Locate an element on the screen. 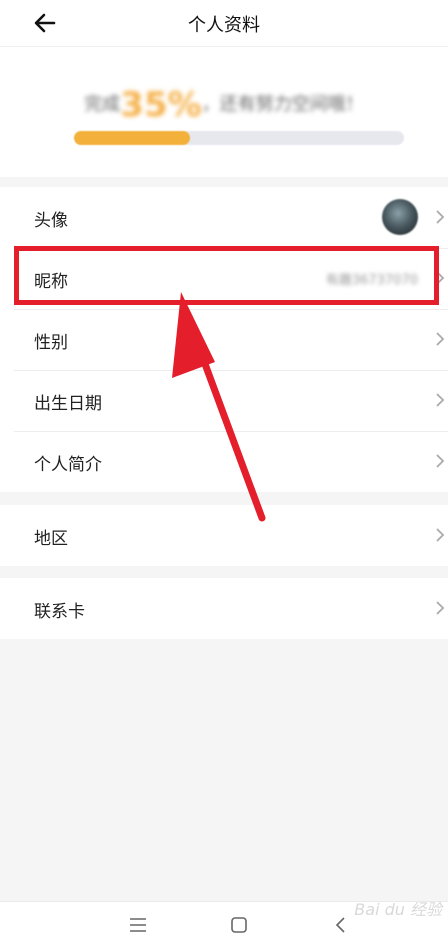 This screenshot has width=448, height=947. birthday-label: 出生日期 is located at coordinates (68, 404).